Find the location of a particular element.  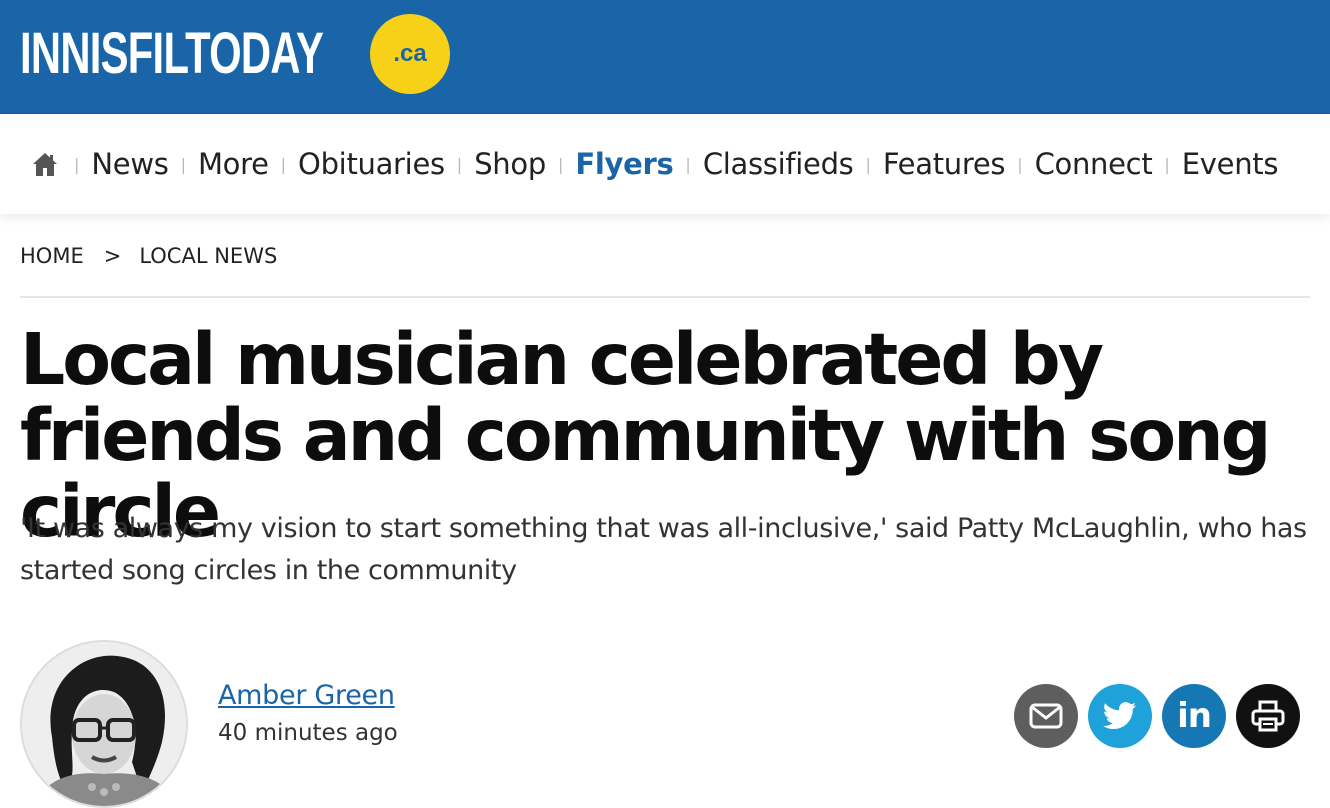

nav-item-flyers: Flyers is located at coordinates (624, 164).